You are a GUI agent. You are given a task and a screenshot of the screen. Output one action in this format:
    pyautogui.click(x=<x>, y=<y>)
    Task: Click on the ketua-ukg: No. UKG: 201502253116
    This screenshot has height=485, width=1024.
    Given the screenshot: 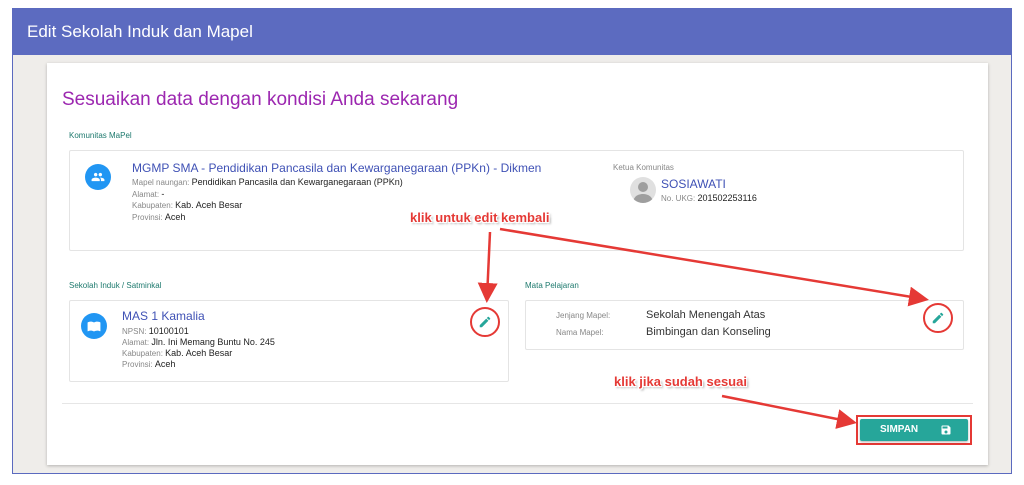 What is the action you would take?
    pyautogui.click(x=709, y=198)
    